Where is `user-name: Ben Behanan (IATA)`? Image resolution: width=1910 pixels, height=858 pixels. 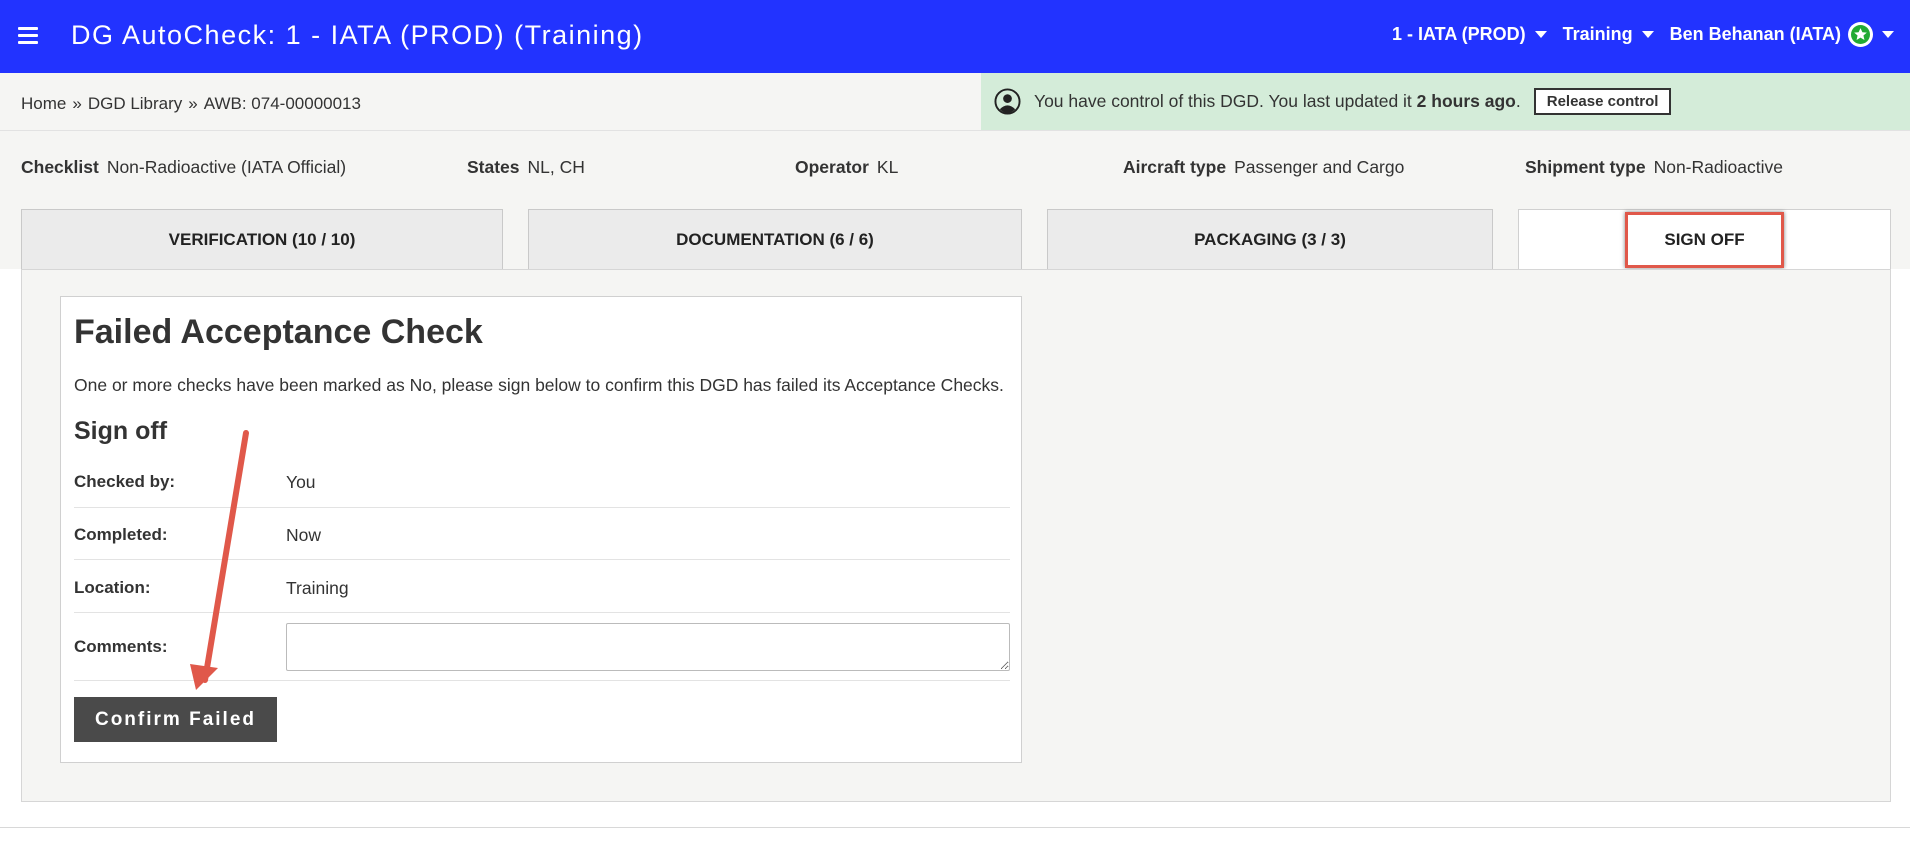 user-name: Ben Behanan (IATA) is located at coordinates (1755, 34).